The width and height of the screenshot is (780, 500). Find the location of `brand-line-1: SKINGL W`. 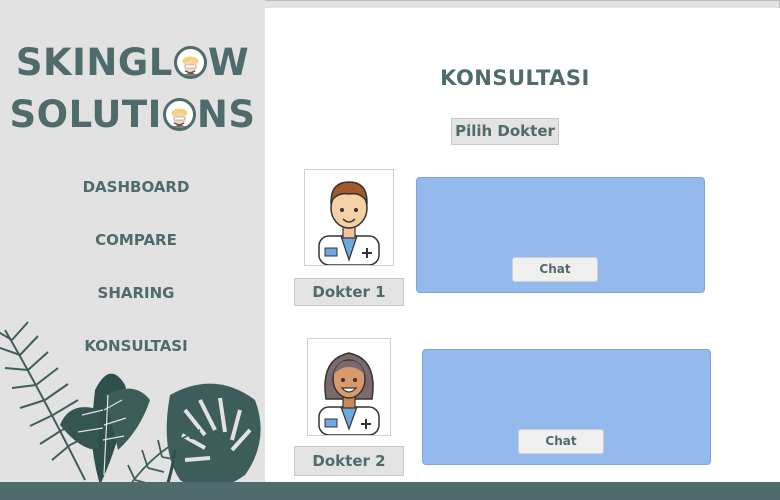

brand-line-1: SKINGL W is located at coordinates (132, 62).